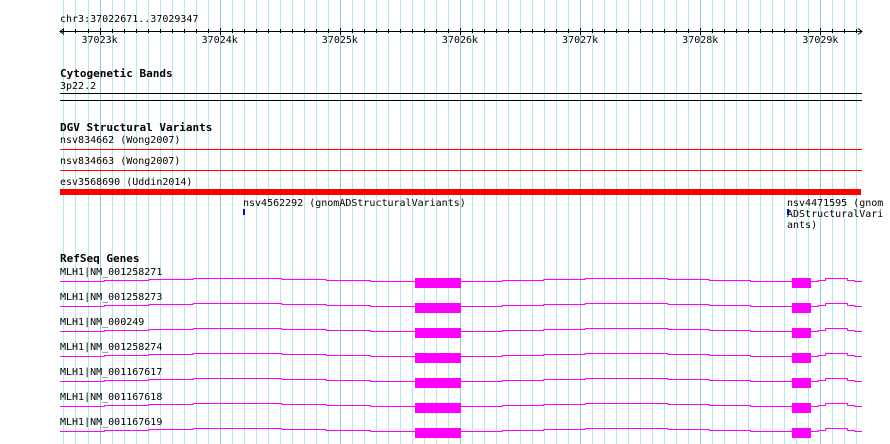 The image size is (890, 444). Describe the element at coordinates (244, 212) in the screenshot. I see `gnomad-feature` at that location.